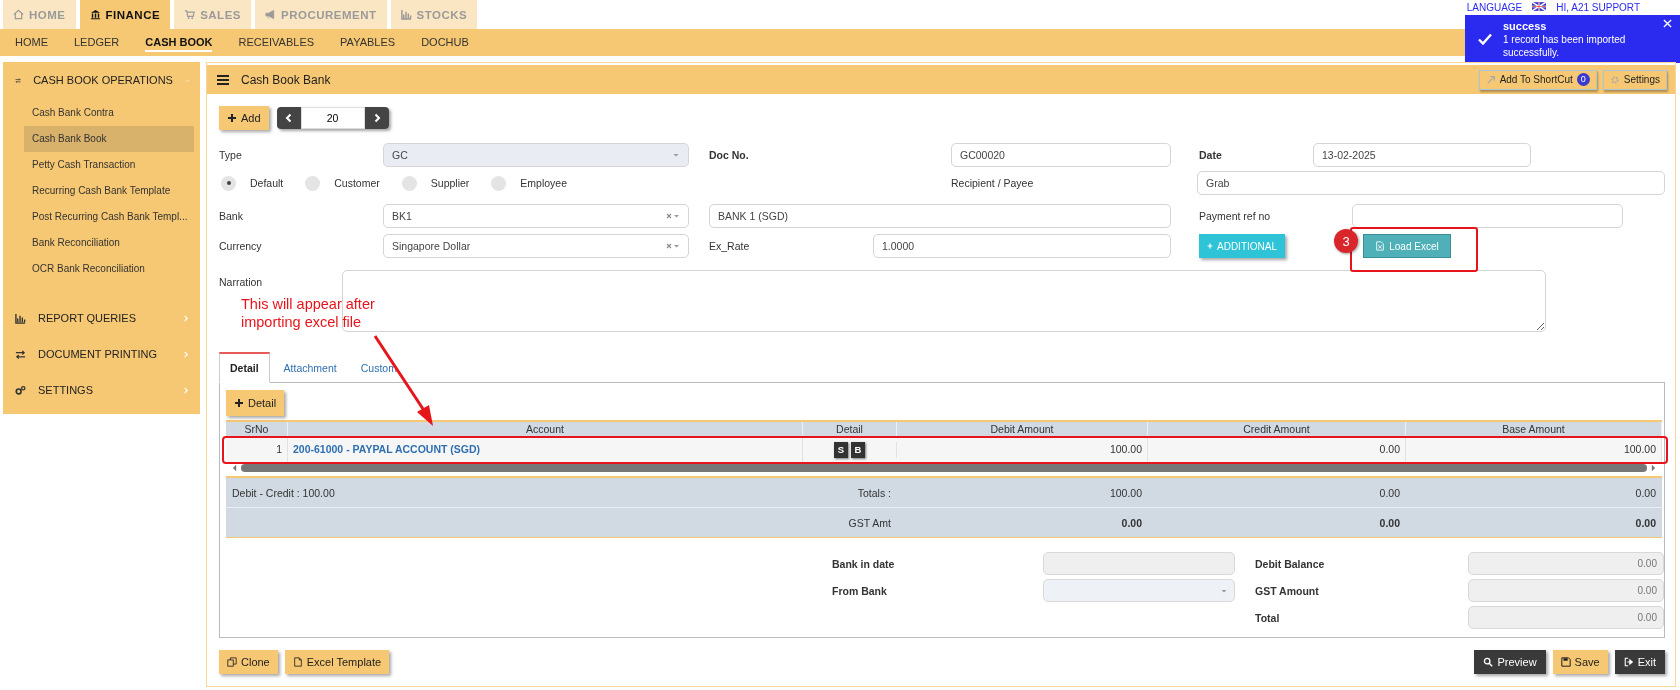 This screenshot has height=690, width=1680. Describe the element at coordinates (1290, 563) in the screenshot. I see `field-label: Debit Balance` at that location.